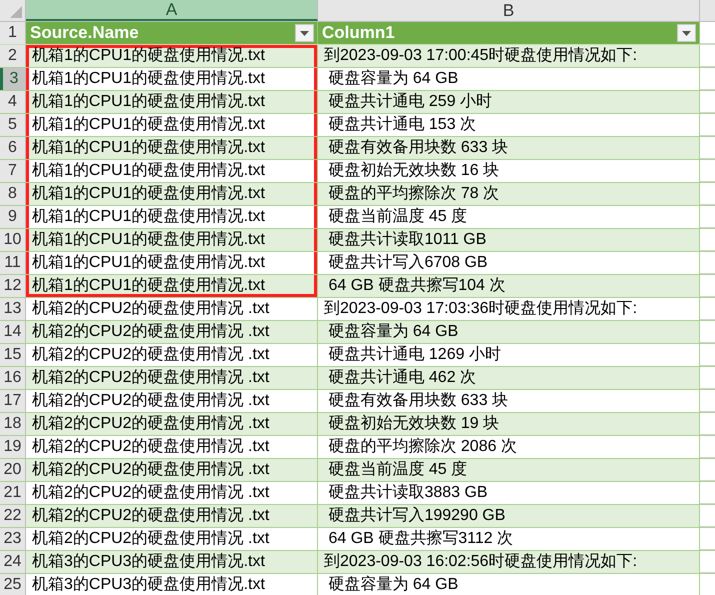  I want to click on row-number: 17, so click(13, 401).